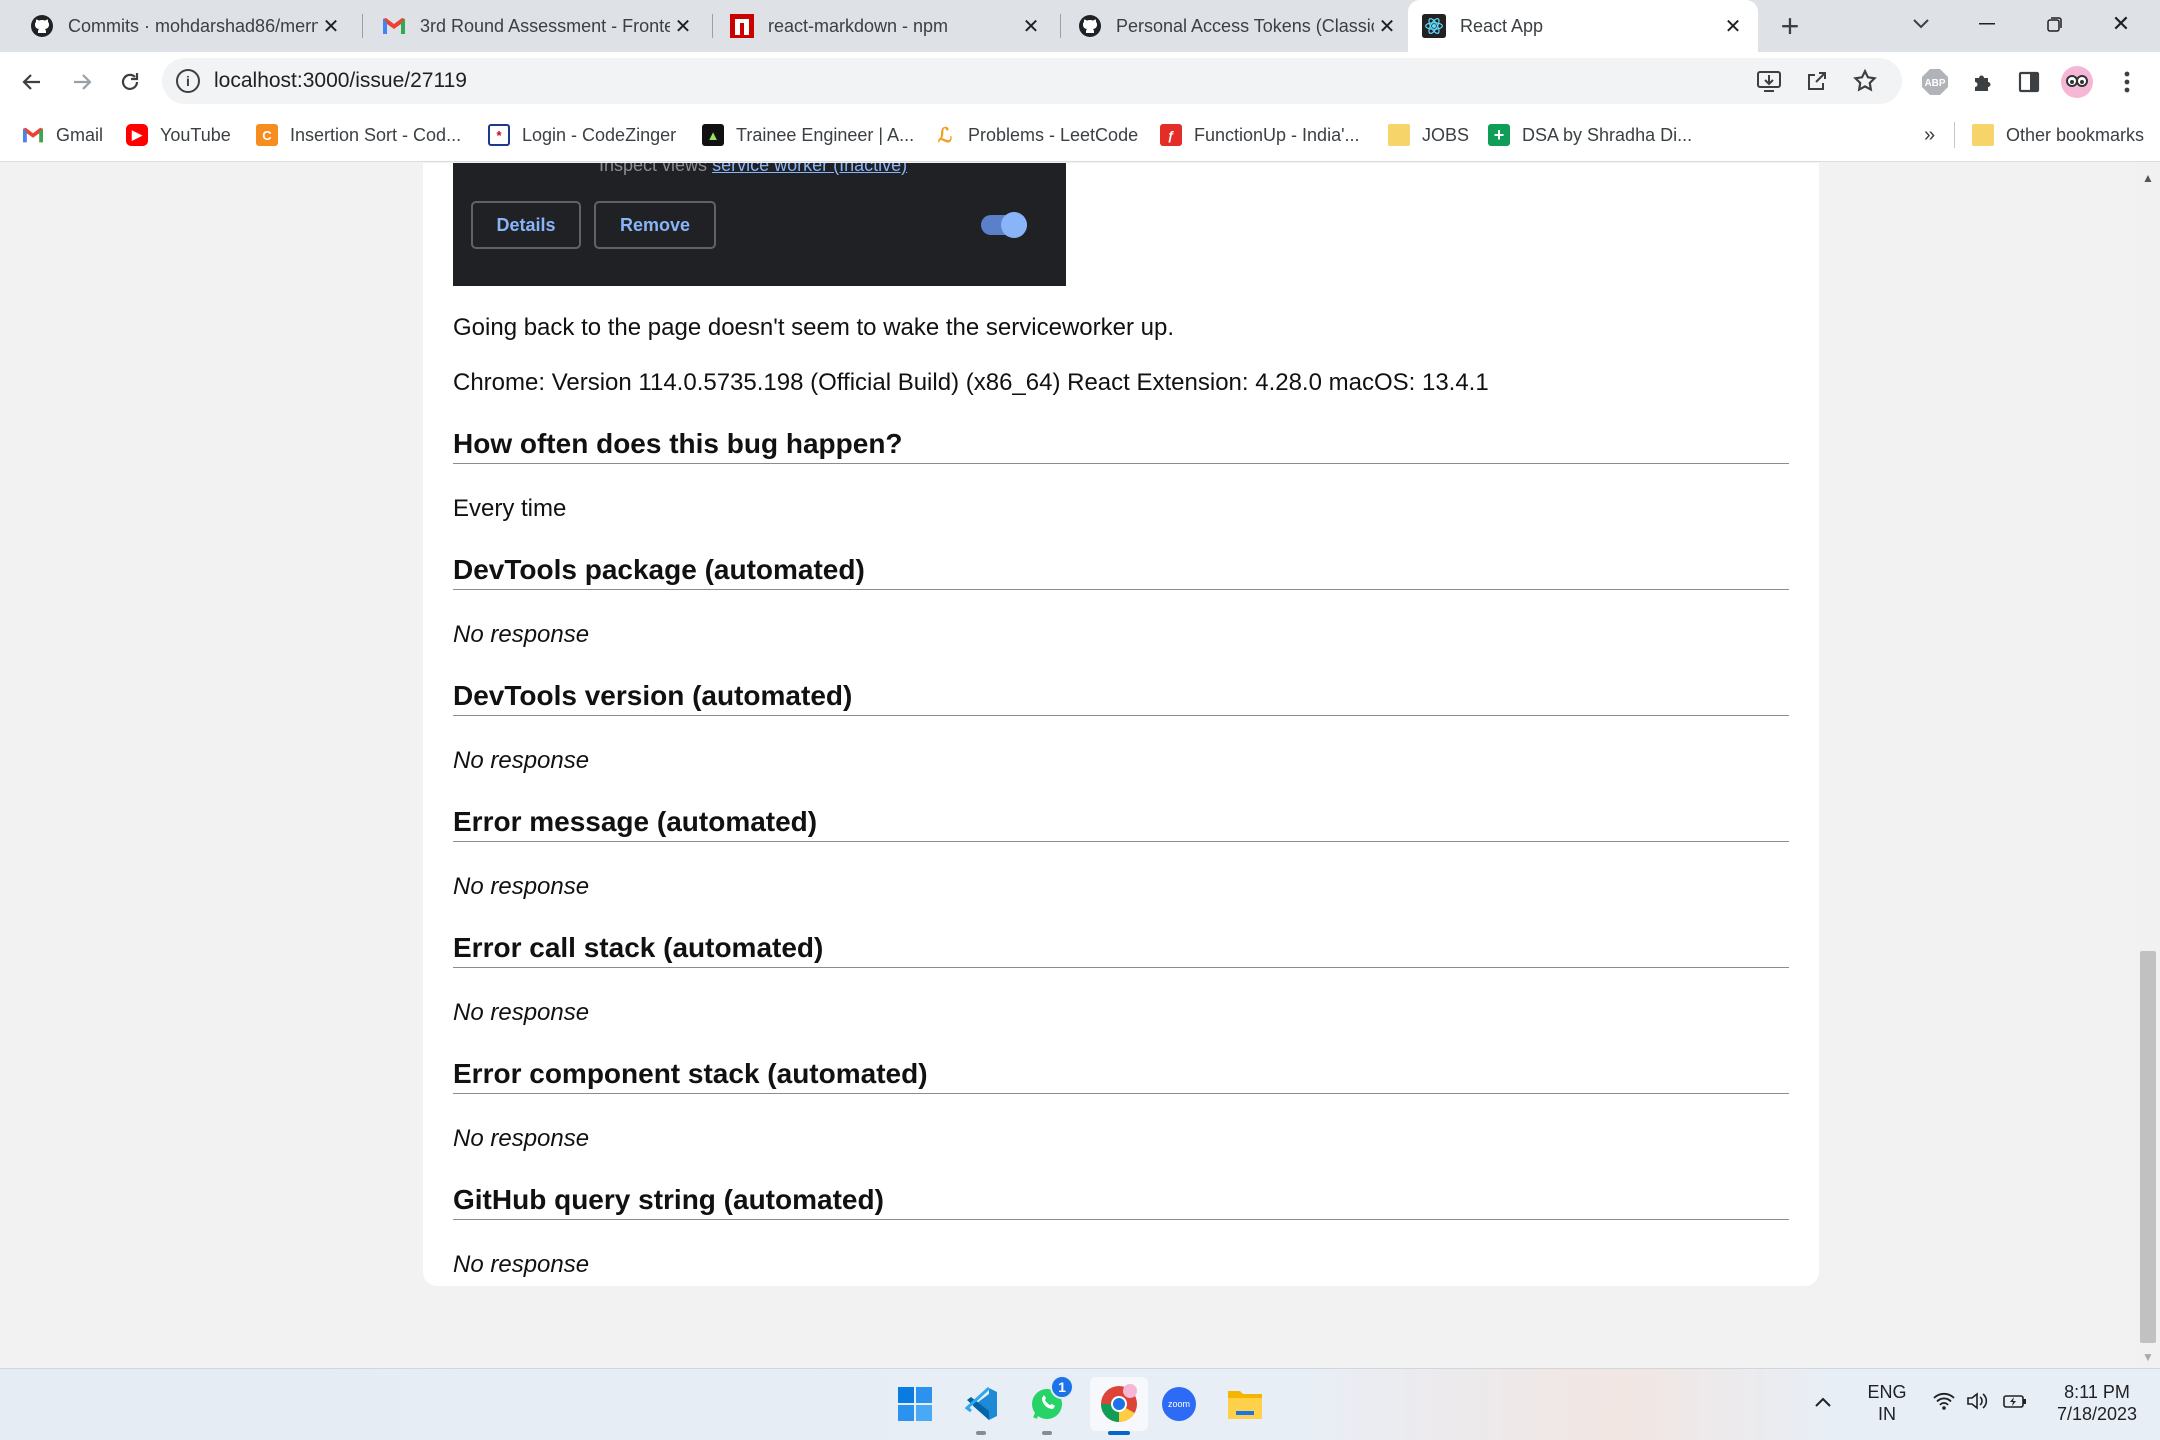  Describe the element at coordinates (915, 1404) in the screenshot. I see `windows-start-icon` at that location.